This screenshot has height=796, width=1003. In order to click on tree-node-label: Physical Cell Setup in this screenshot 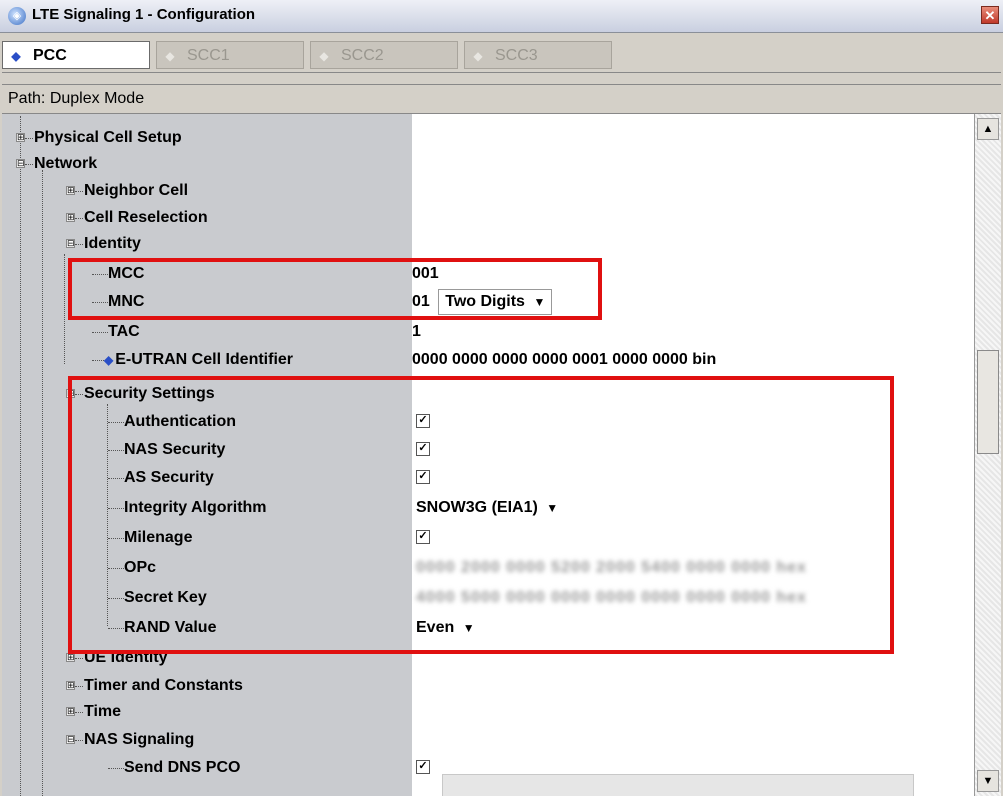, I will do `click(108, 137)`.